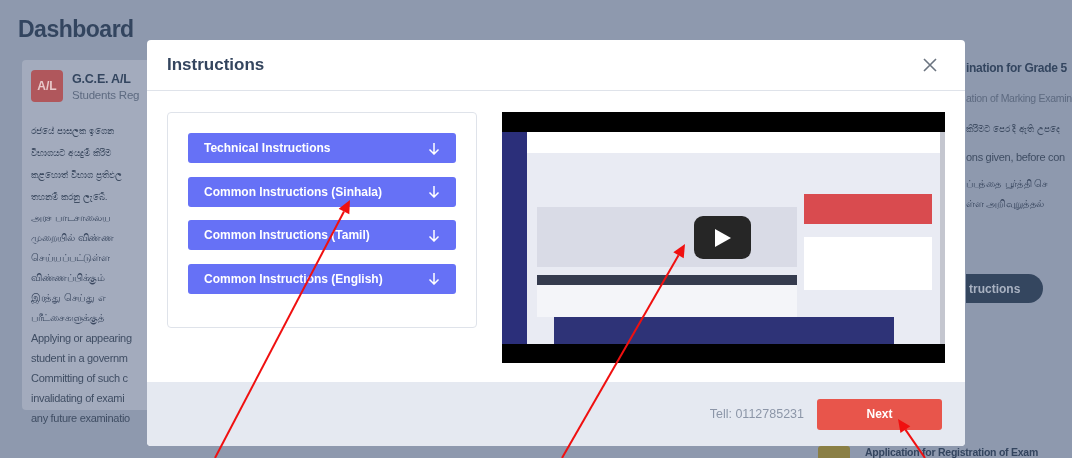  I want to click on play-icon, so click(722, 237).